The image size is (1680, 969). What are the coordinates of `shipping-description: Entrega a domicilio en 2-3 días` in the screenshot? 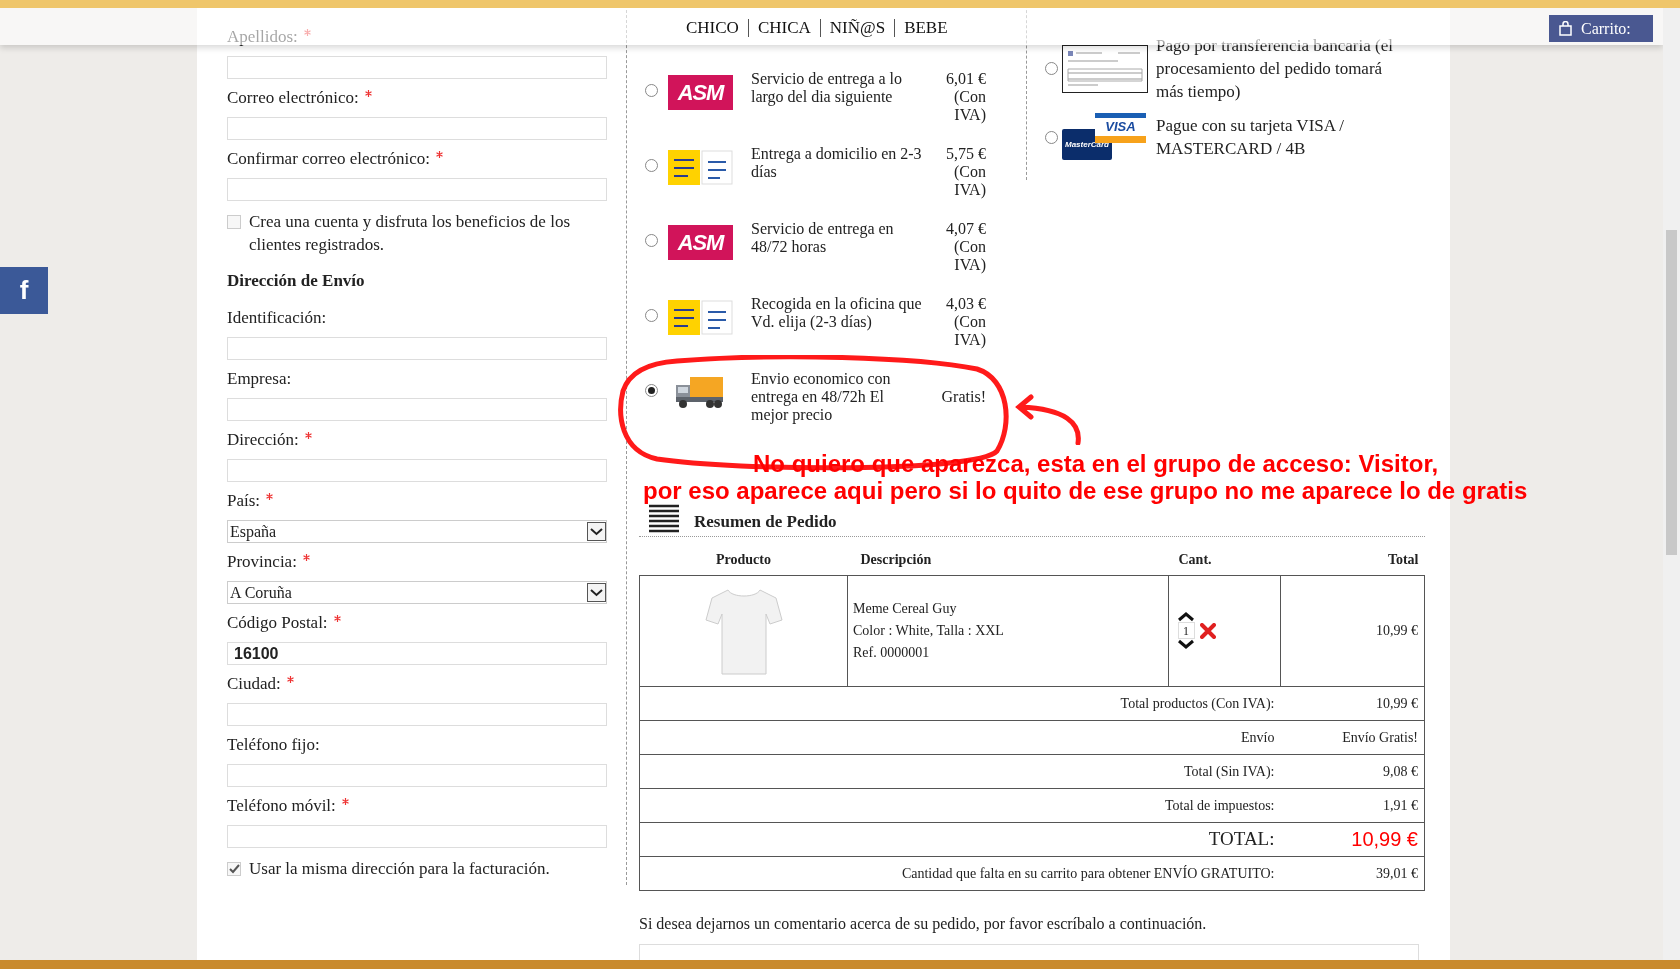 It's located at (837, 163).